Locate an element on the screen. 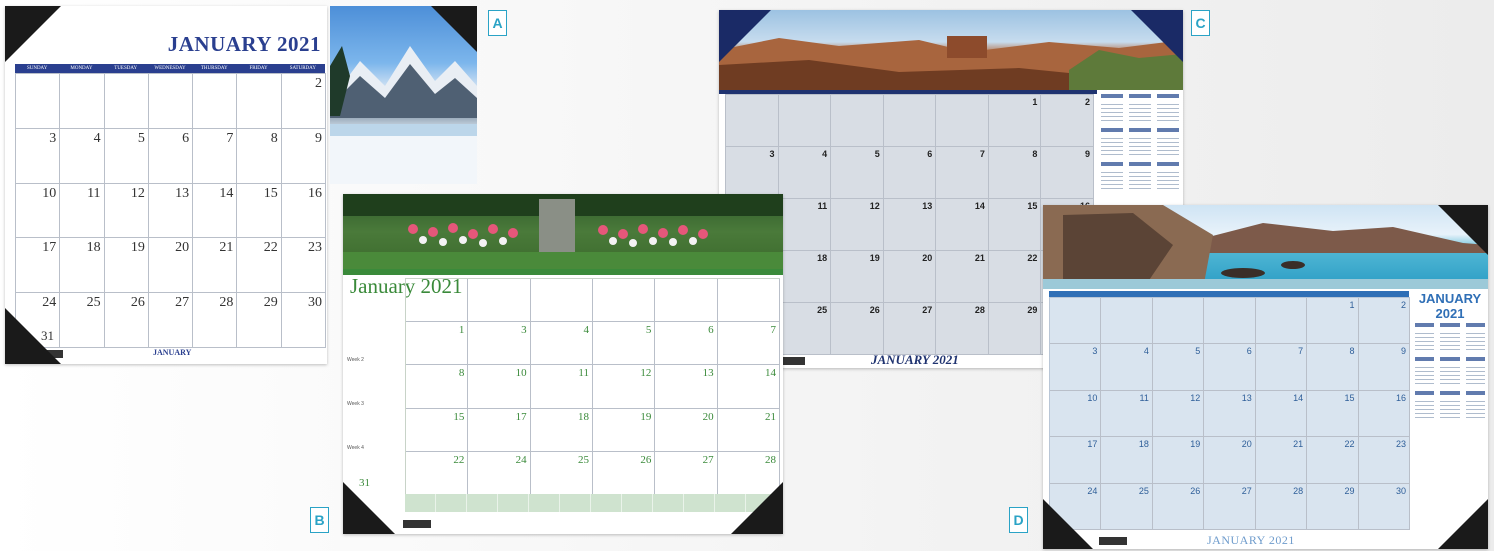  corner-bottom-right is located at coordinates (757, 508).